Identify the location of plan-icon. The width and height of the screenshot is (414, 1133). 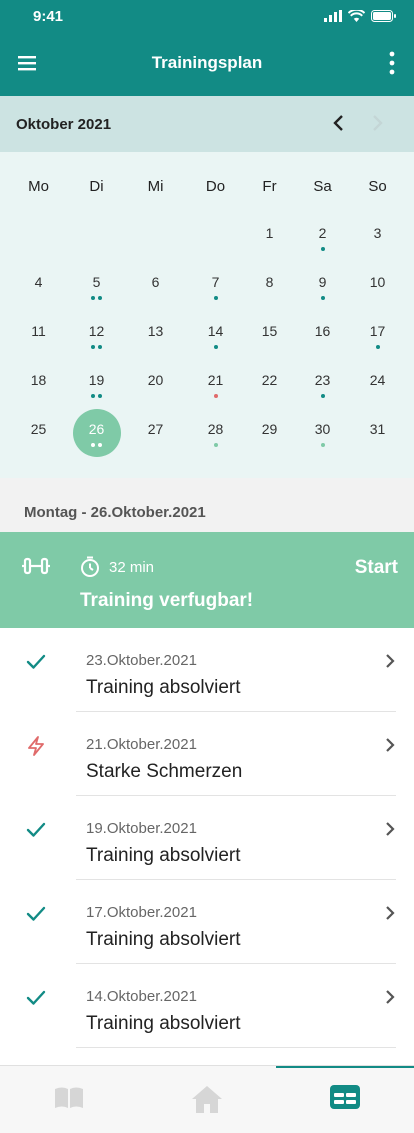
(345, 1097).